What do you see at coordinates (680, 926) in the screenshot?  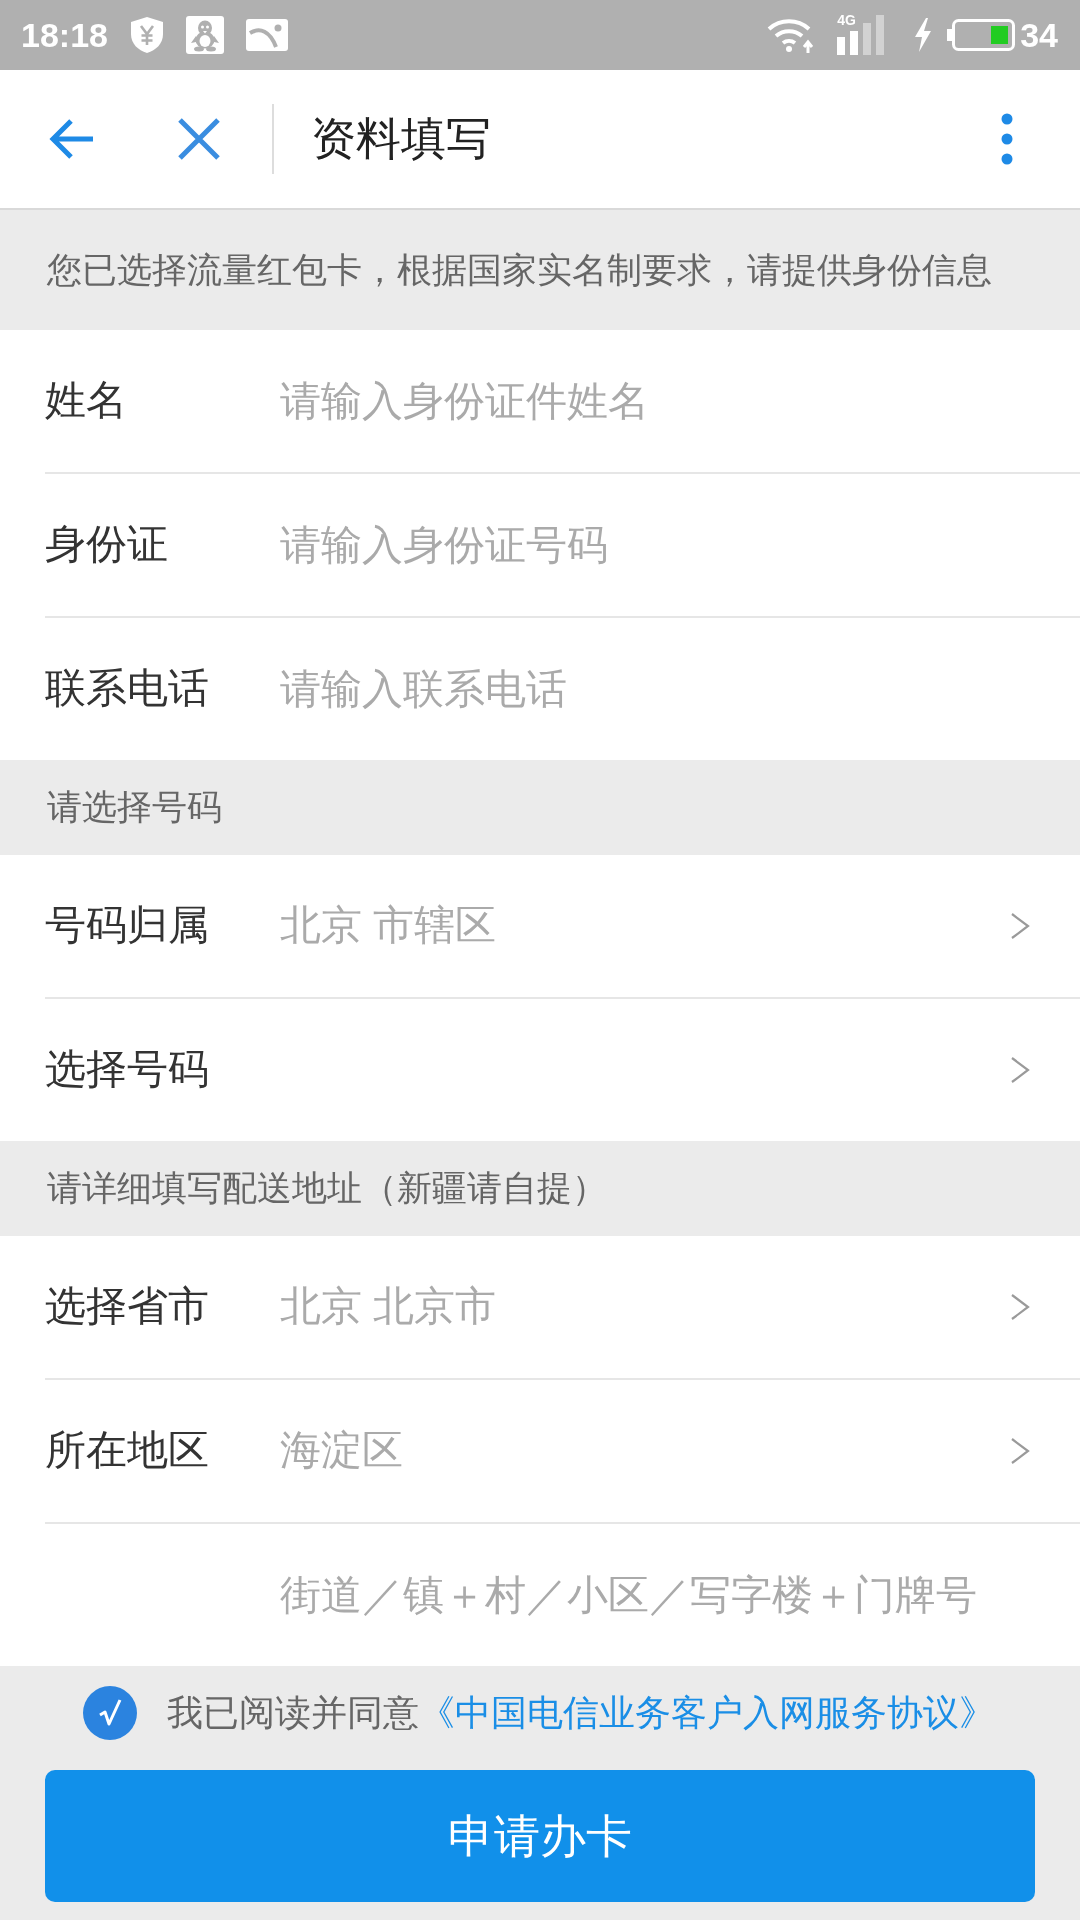 I see `select-field: 北京 市辖区` at bounding box center [680, 926].